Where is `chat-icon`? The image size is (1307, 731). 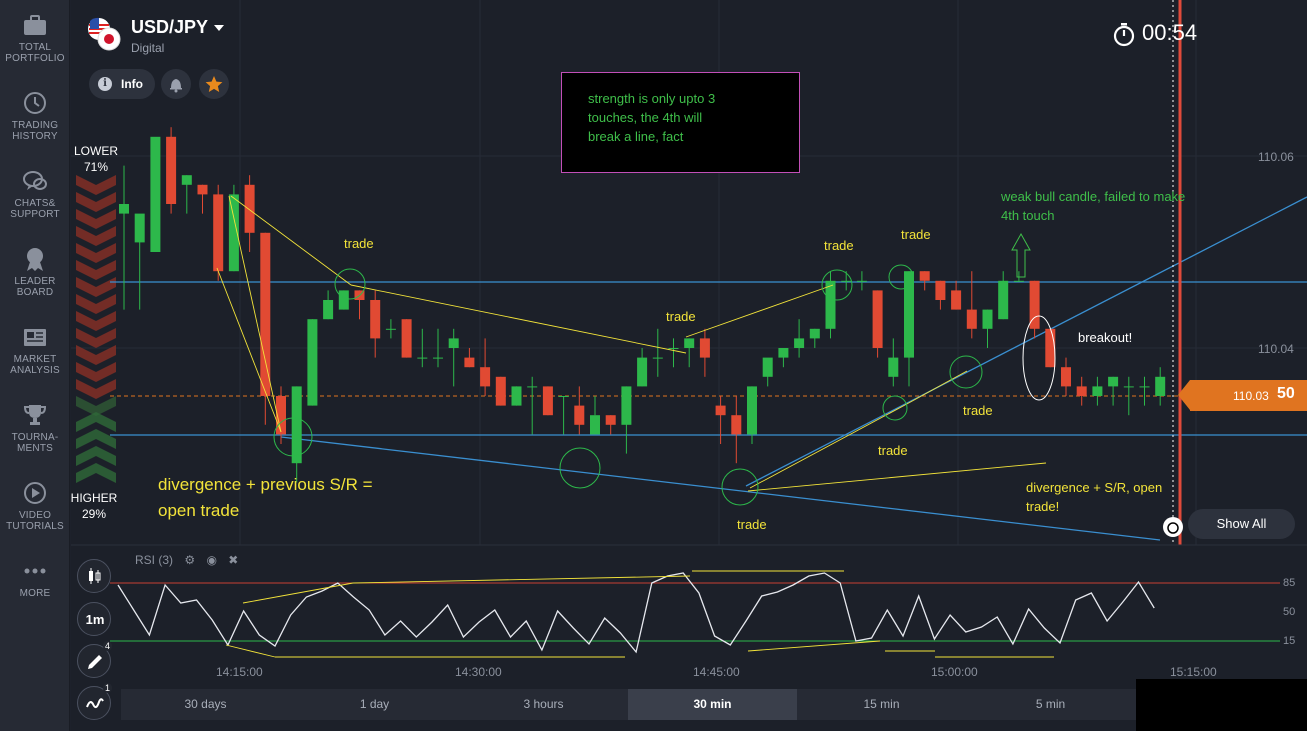
chat-icon is located at coordinates (35, 180).